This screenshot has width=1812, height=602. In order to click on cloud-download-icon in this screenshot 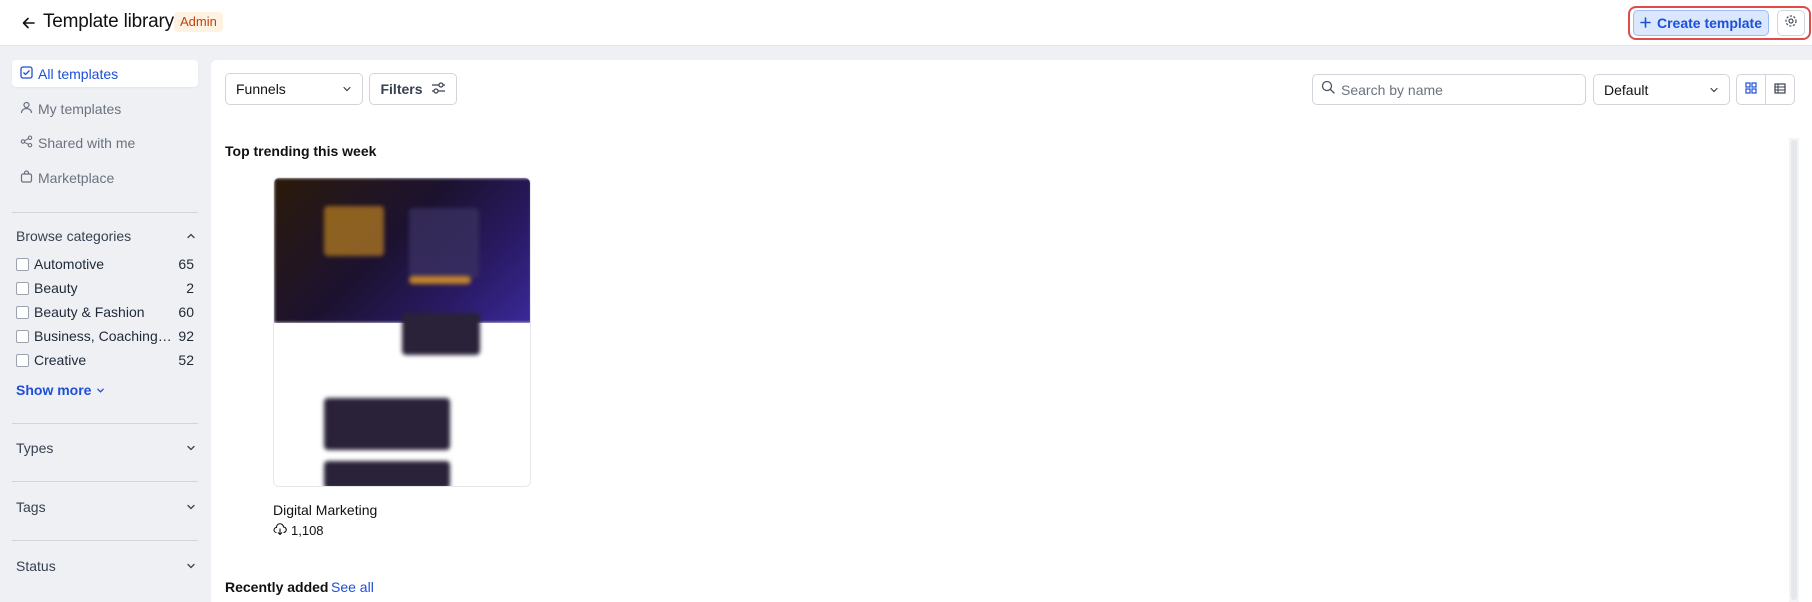, I will do `click(280, 530)`.